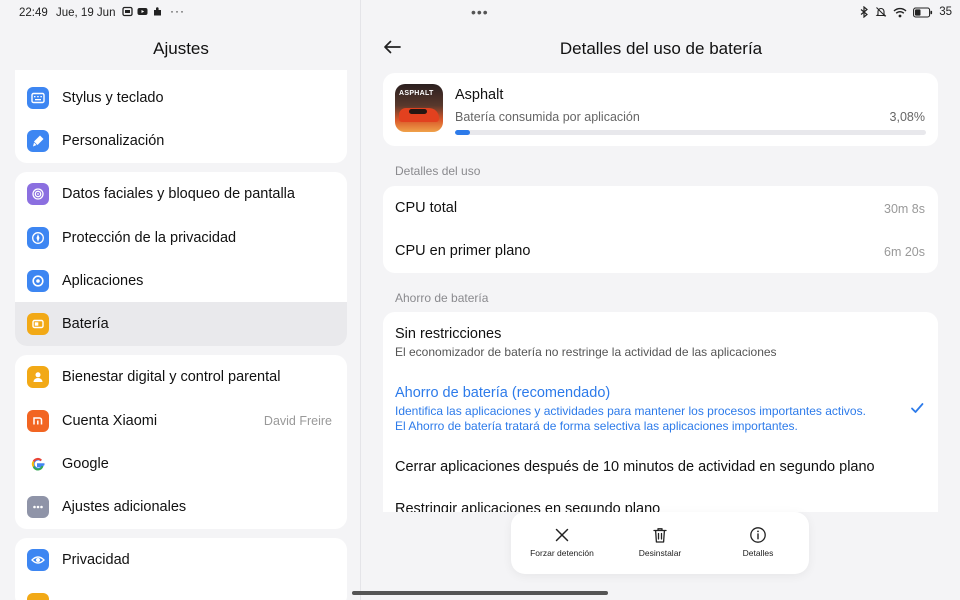 The width and height of the screenshot is (960, 600). I want to click on details-button: Detalles, so click(758, 542).